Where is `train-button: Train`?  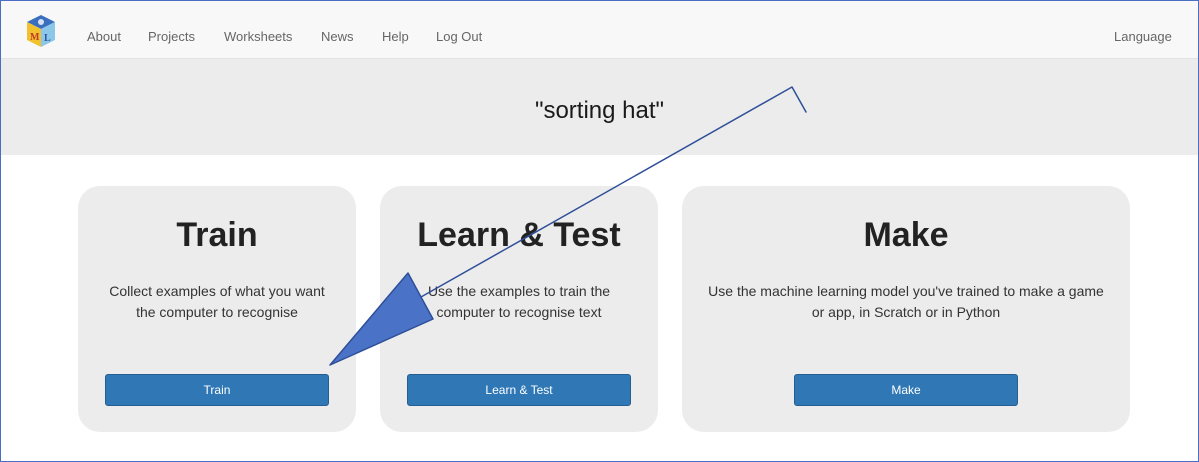
train-button: Train is located at coordinates (217, 390).